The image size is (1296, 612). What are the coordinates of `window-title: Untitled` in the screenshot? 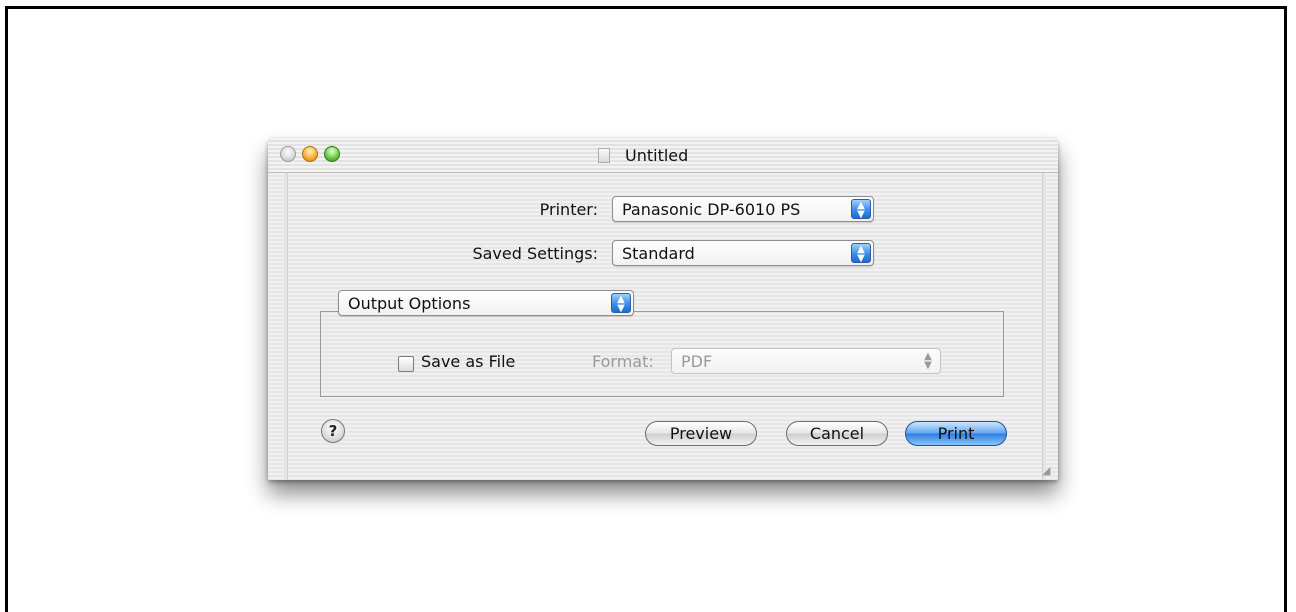 It's located at (657, 155).